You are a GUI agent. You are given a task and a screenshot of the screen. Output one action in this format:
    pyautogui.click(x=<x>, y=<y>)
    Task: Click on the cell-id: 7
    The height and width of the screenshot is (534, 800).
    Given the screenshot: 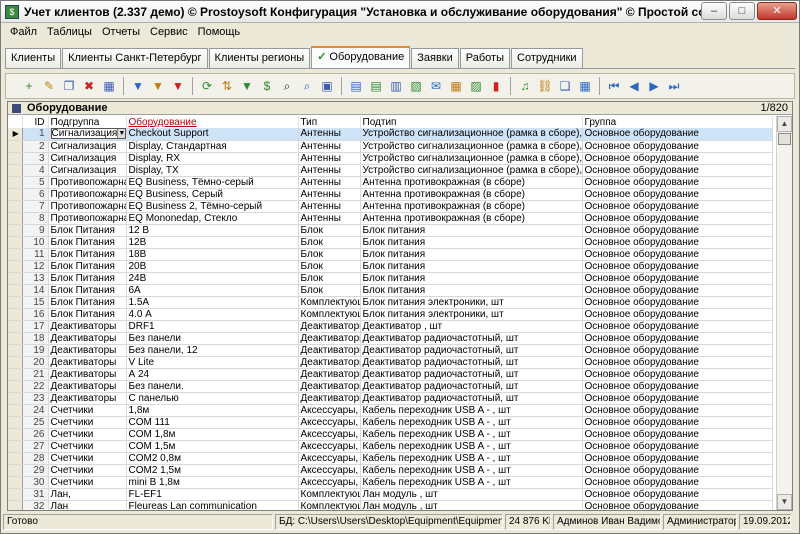 What is the action you would take?
    pyautogui.click(x=35, y=206)
    